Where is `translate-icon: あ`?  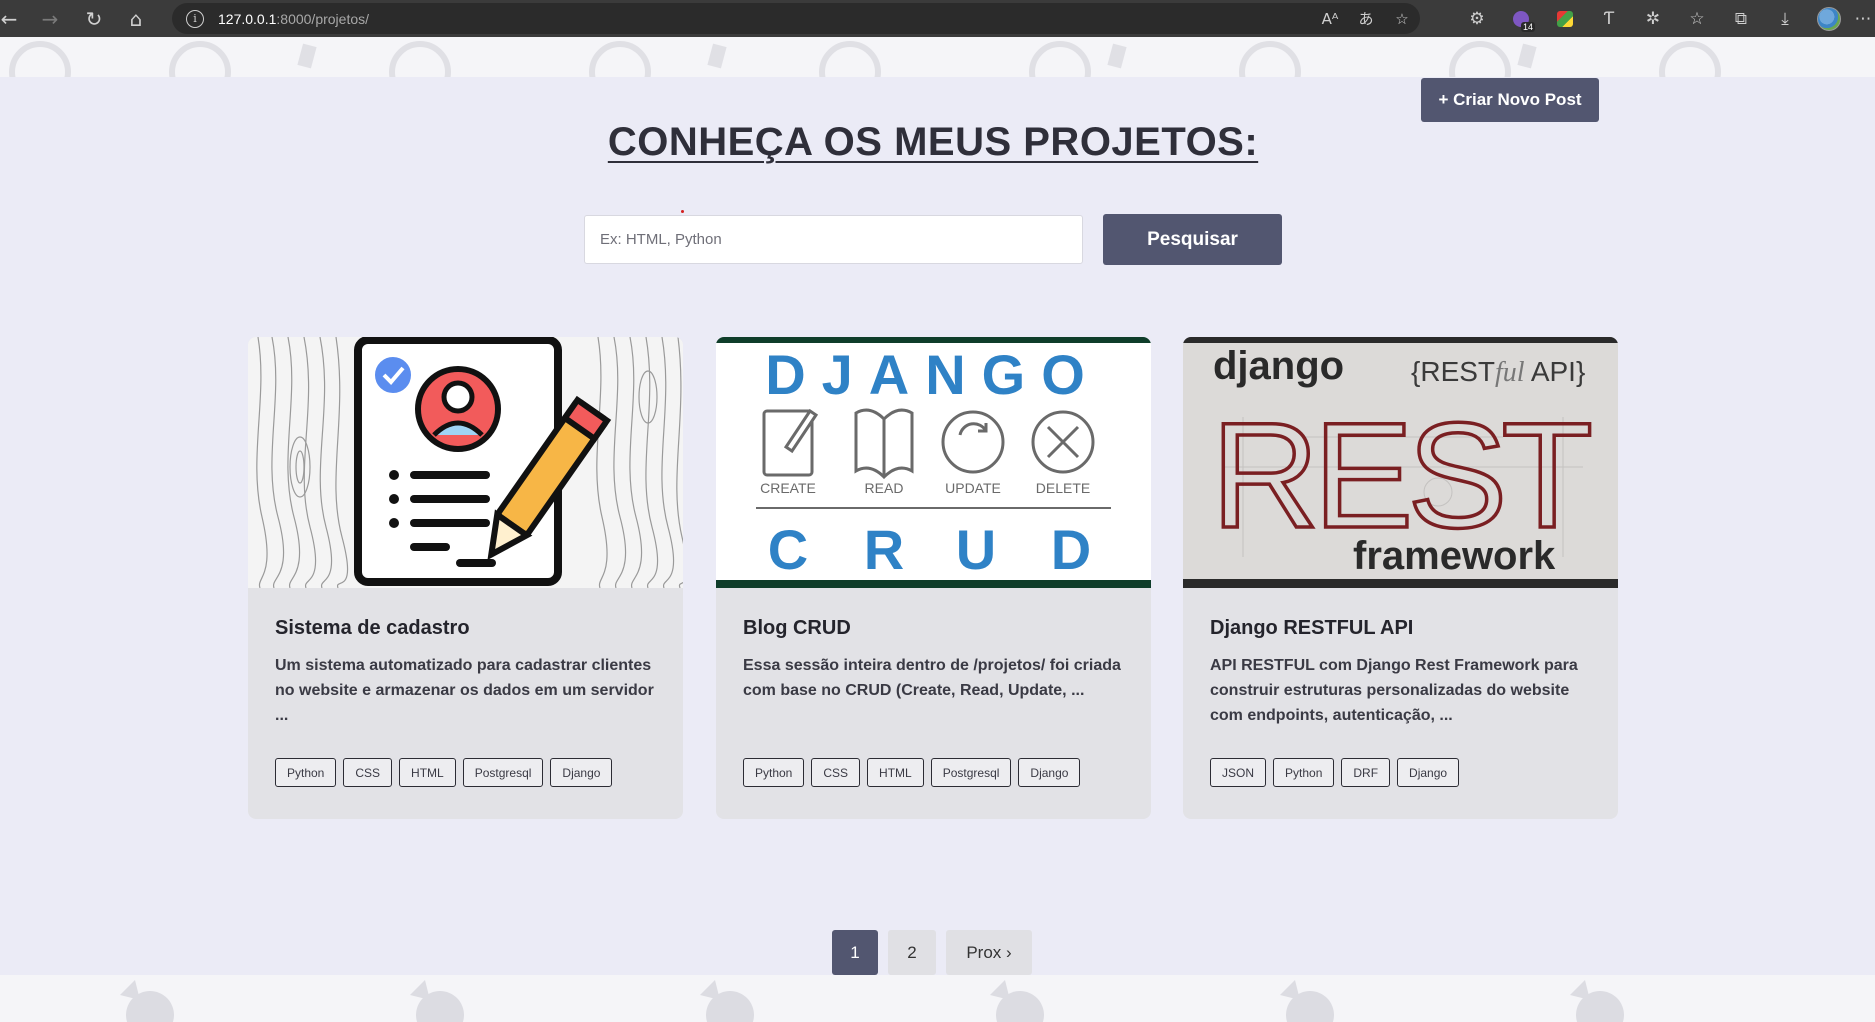 translate-icon: あ is located at coordinates (1366, 18).